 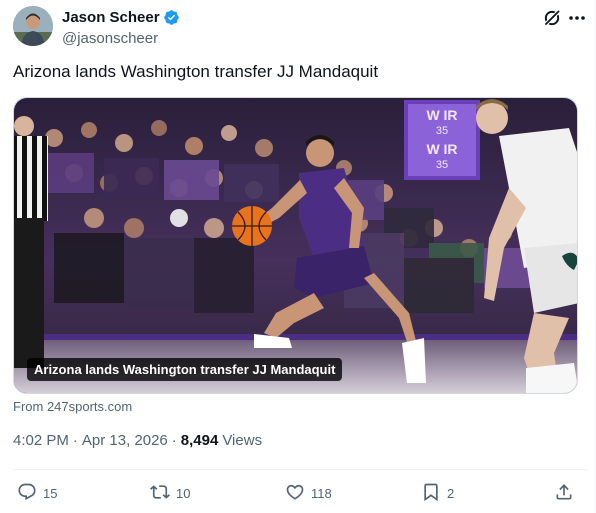 I want to click on share-button, so click(x=564, y=493).